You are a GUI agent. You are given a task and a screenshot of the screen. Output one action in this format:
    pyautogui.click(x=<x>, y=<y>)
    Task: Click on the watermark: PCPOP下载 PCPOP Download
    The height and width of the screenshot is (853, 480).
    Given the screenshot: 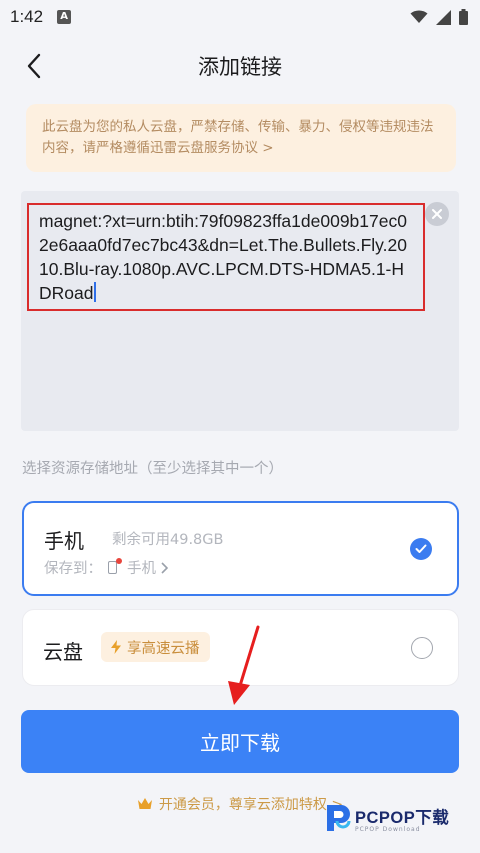 What is the action you would take?
    pyautogui.click(x=386, y=818)
    